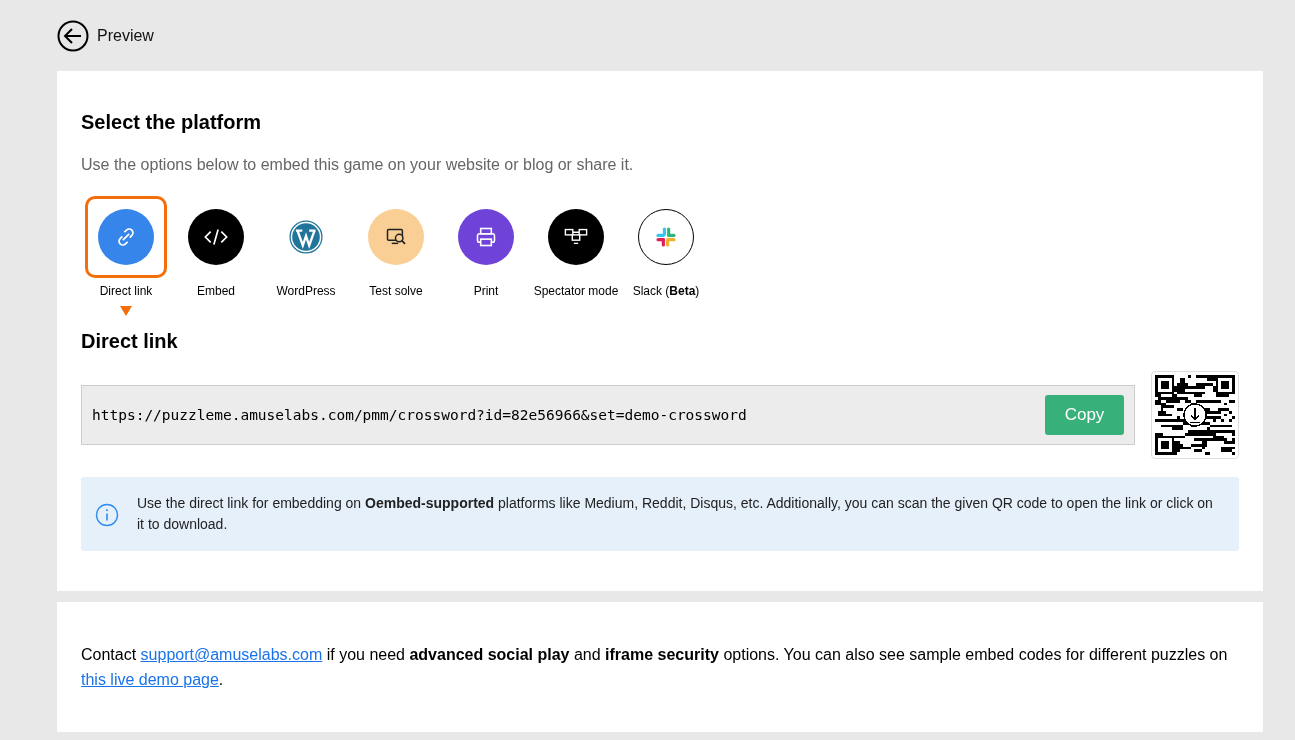 The width and height of the screenshot is (1295, 740). I want to click on platform-option: Spectator mode, so click(576, 247).